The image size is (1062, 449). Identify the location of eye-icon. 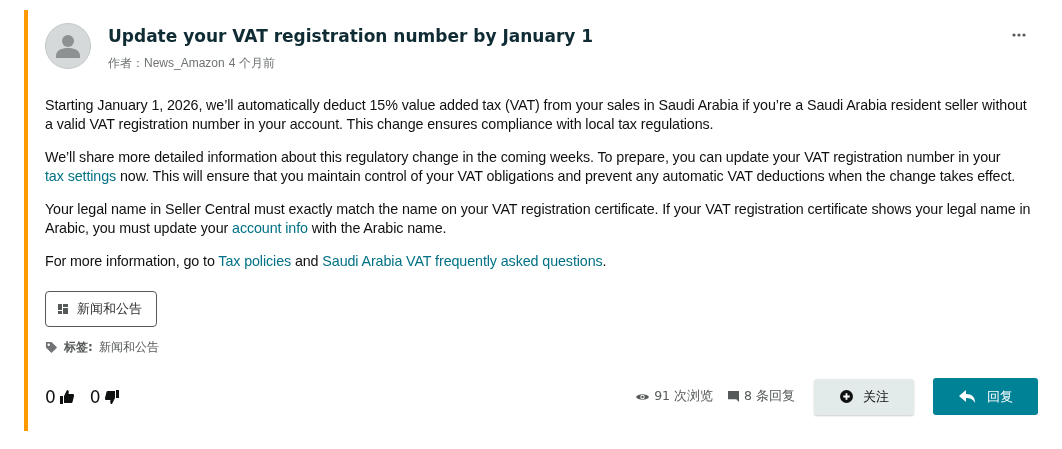
(643, 396).